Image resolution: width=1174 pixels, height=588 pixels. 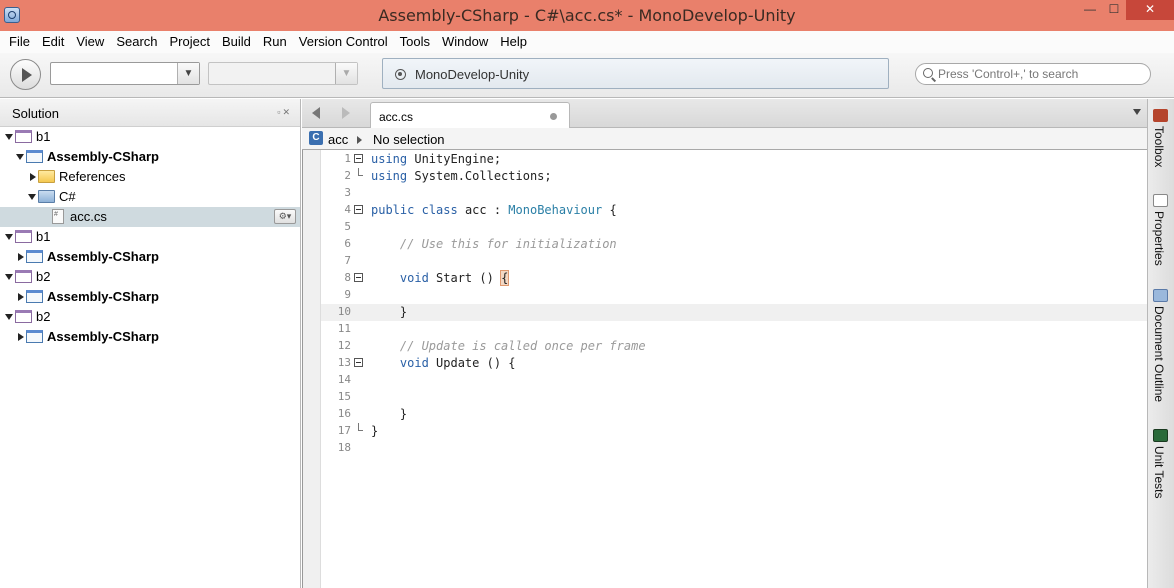 I want to click on code-line: 12 // Update is called once per frame, so click(x=734, y=346).